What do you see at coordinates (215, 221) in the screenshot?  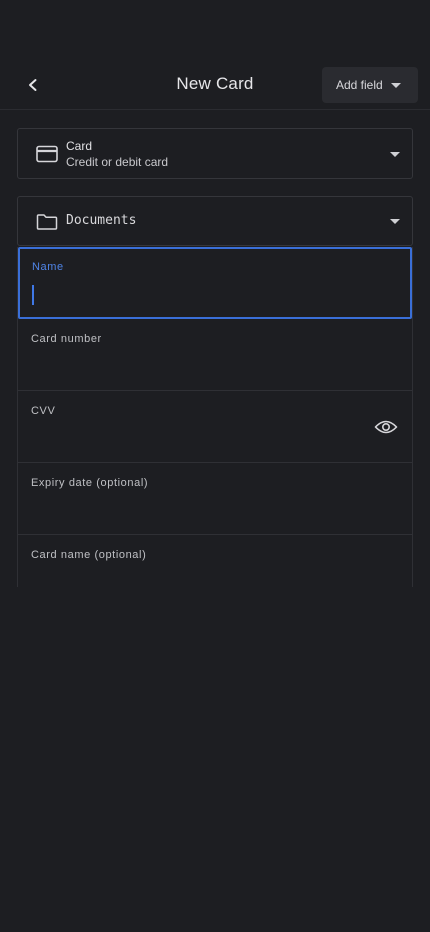 I see `folder-selector: Documents` at bounding box center [215, 221].